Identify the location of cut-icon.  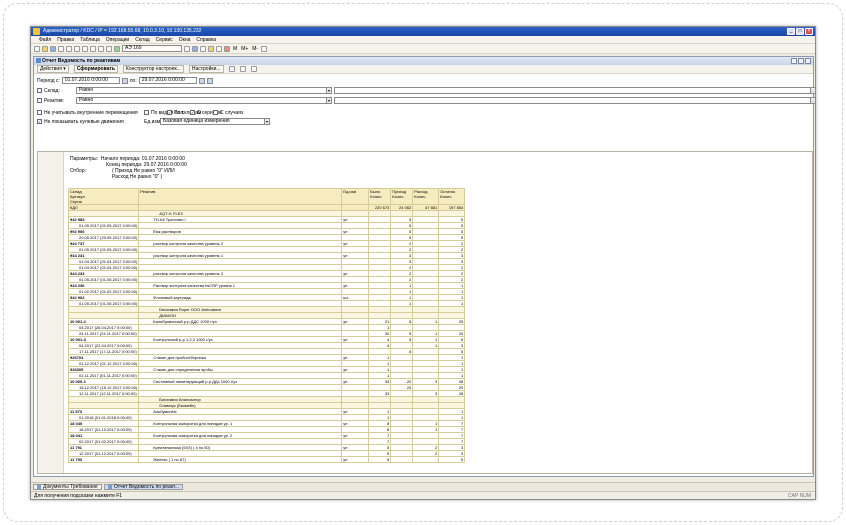
(77, 48).